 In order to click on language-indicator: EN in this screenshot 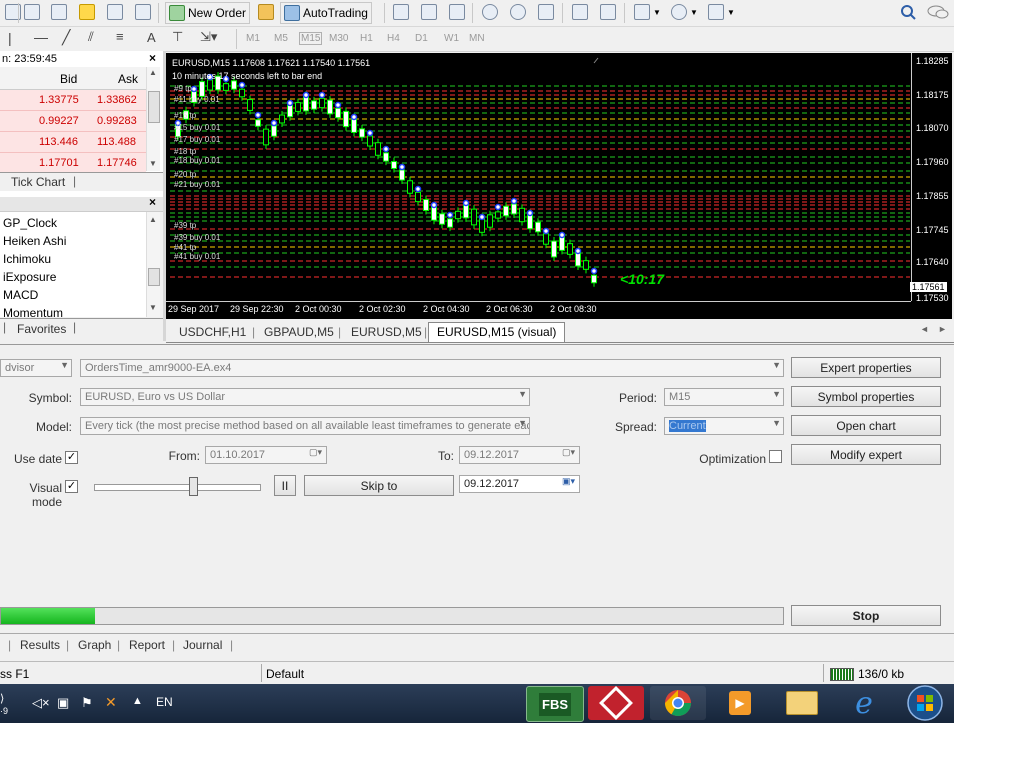, I will do `click(164, 702)`.